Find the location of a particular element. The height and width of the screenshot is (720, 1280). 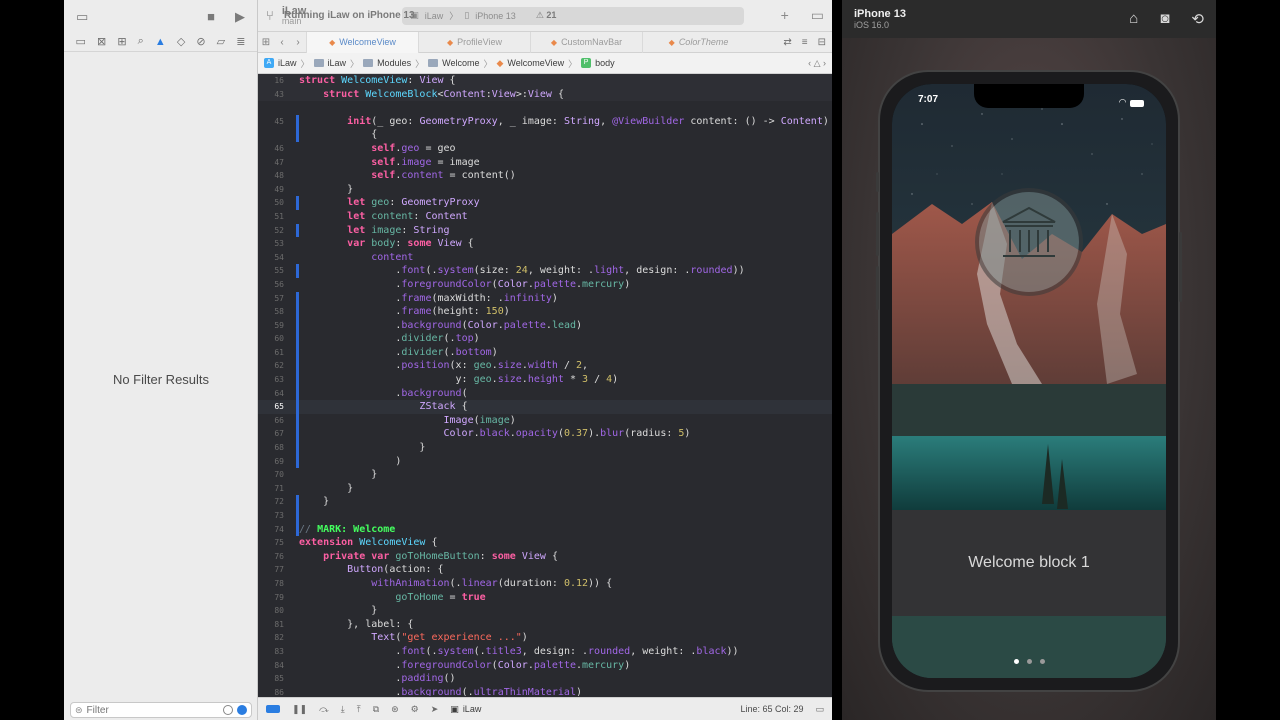

line-number: 86 is located at coordinates (274, 691).